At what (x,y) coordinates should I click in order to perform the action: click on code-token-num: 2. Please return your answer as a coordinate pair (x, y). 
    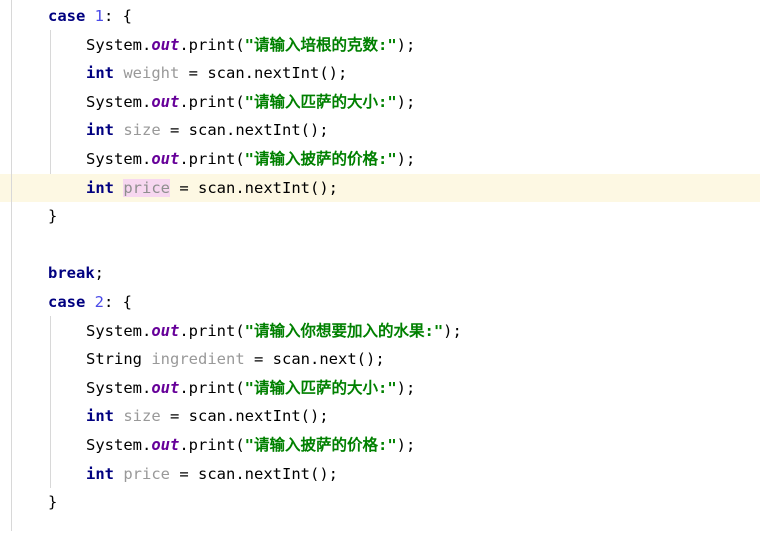
    Looking at the image, I should click on (99, 301).